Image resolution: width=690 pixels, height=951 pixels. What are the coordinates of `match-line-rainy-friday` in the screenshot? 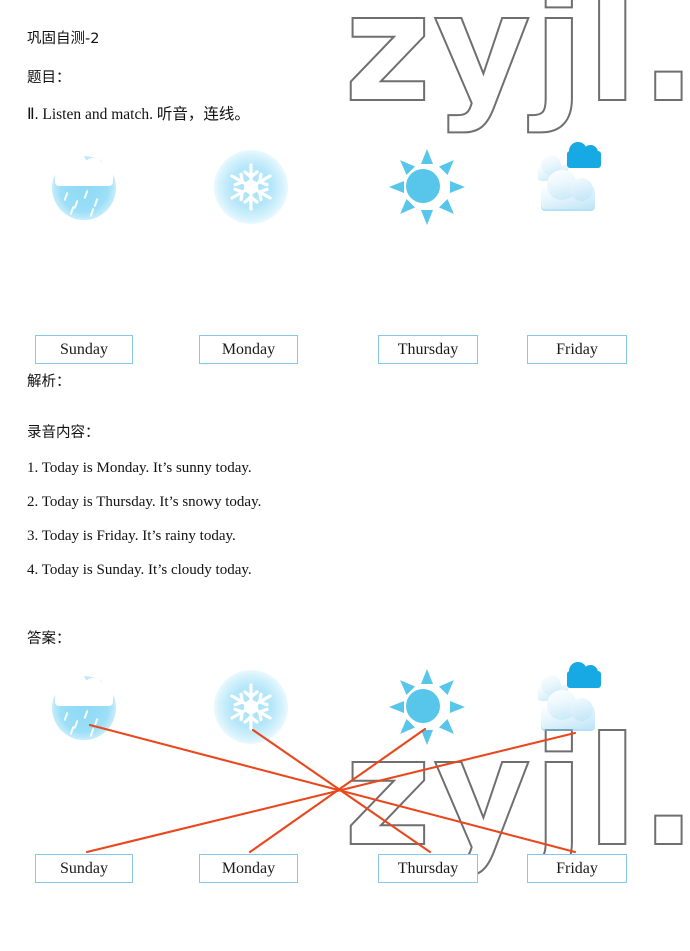 It's located at (332, 788).